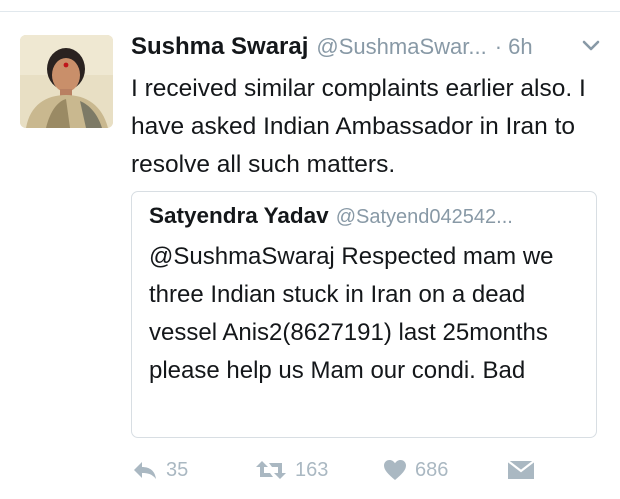  Describe the element at coordinates (310, 6) in the screenshot. I see `top-divider` at that location.